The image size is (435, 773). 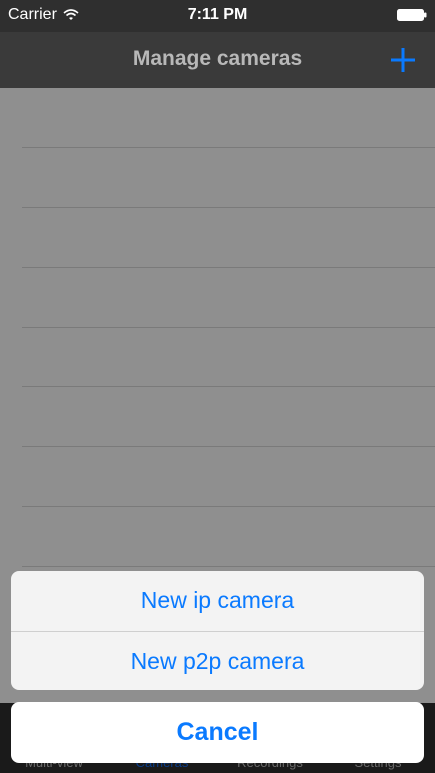 What do you see at coordinates (217, 732) in the screenshot?
I see `cancel-button: Cancel` at bounding box center [217, 732].